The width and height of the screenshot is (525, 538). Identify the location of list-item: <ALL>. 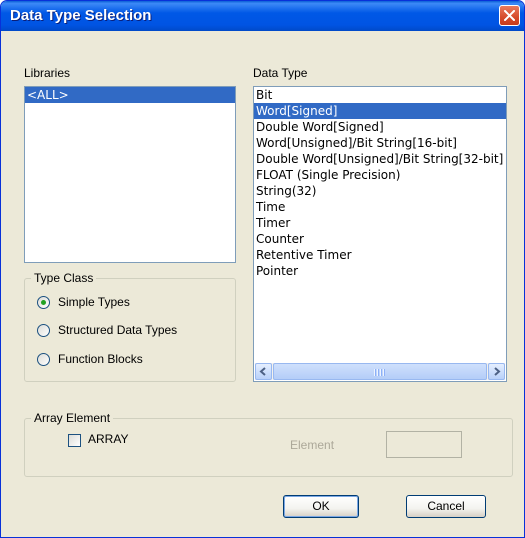
(130, 95).